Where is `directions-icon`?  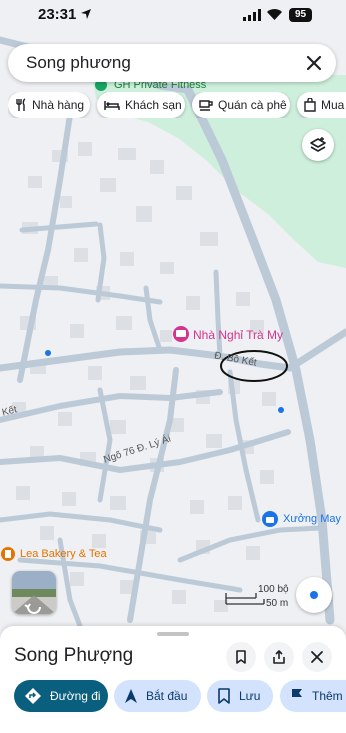
directions-icon is located at coordinates (33, 696).